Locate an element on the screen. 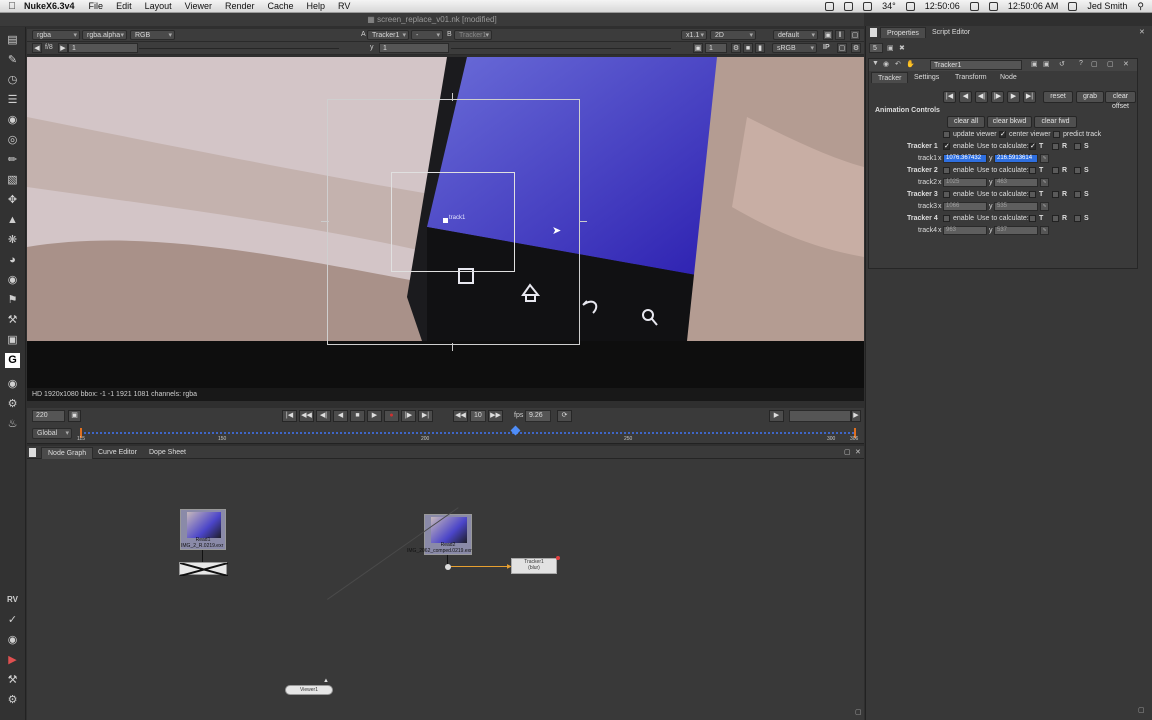 This screenshot has height=720, width=1152. bucket-tools-icon: ♨ is located at coordinates (12, 424).